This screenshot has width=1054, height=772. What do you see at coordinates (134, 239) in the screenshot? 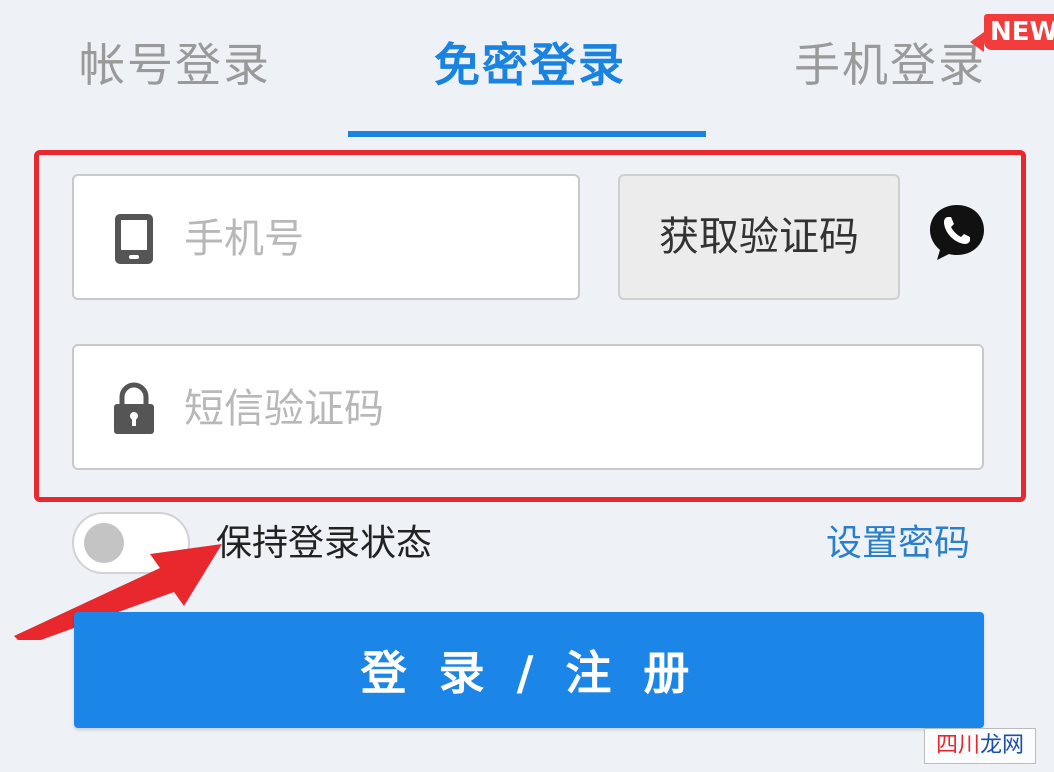
I see `mobile-phone-icon` at bounding box center [134, 239].